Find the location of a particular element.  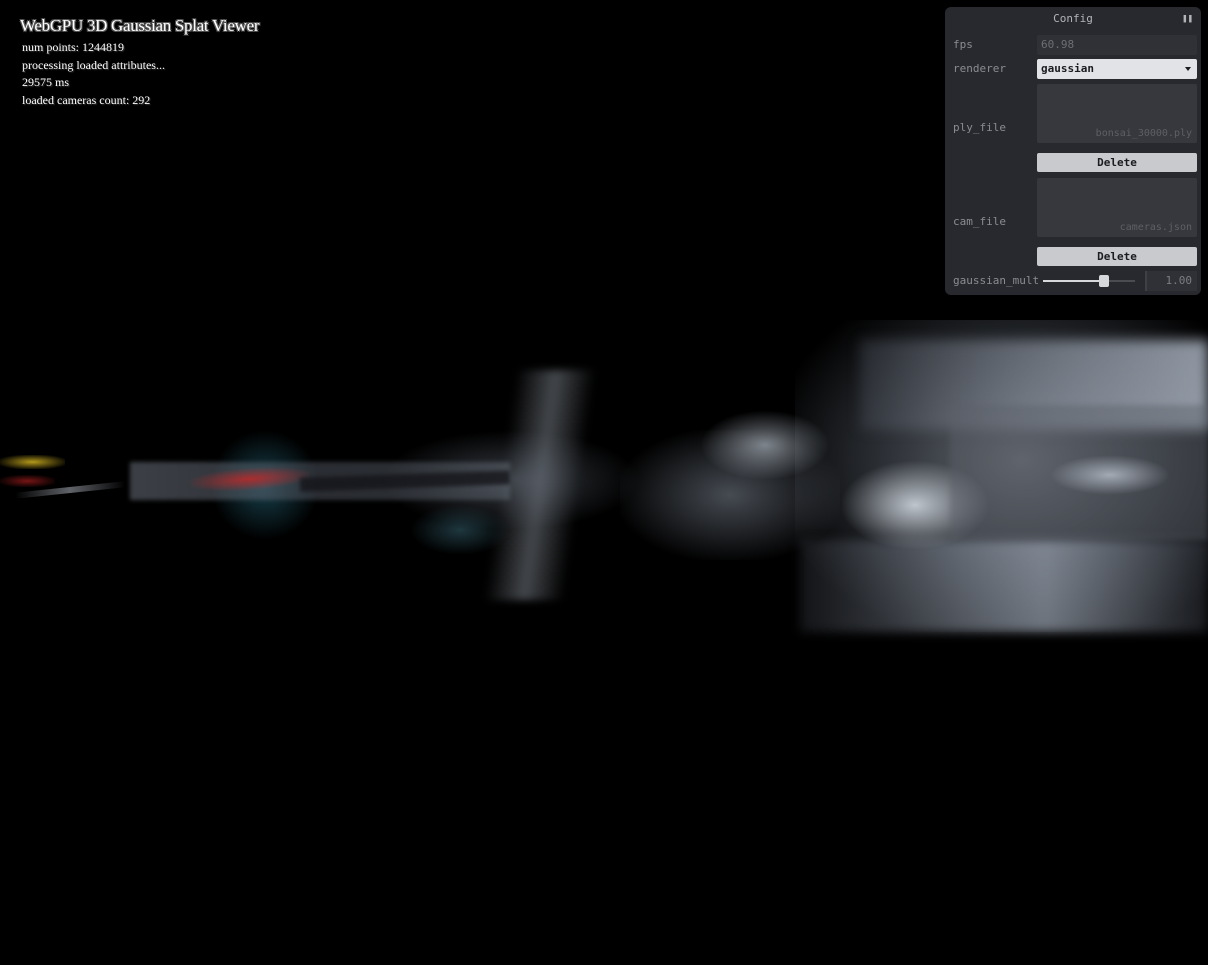

fps-row: fps 60.98 is located at coordinates (1073, 45).